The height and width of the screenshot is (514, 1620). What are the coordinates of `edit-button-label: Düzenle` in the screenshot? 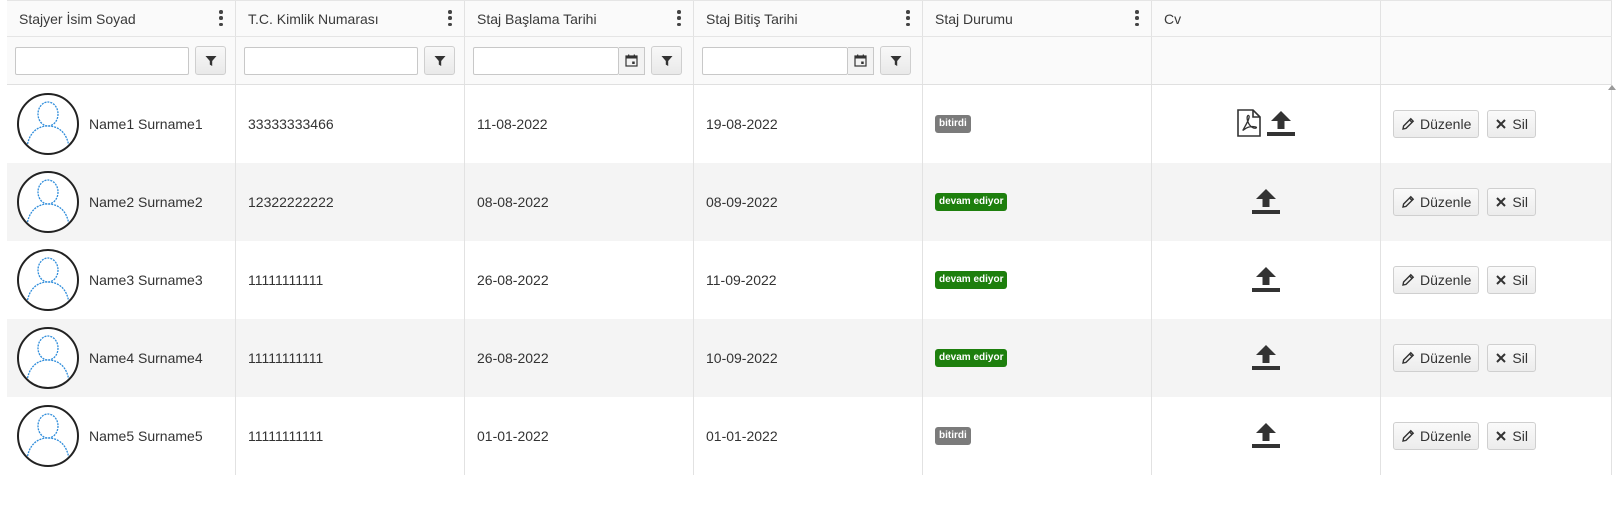 It's located at (1446, 124).